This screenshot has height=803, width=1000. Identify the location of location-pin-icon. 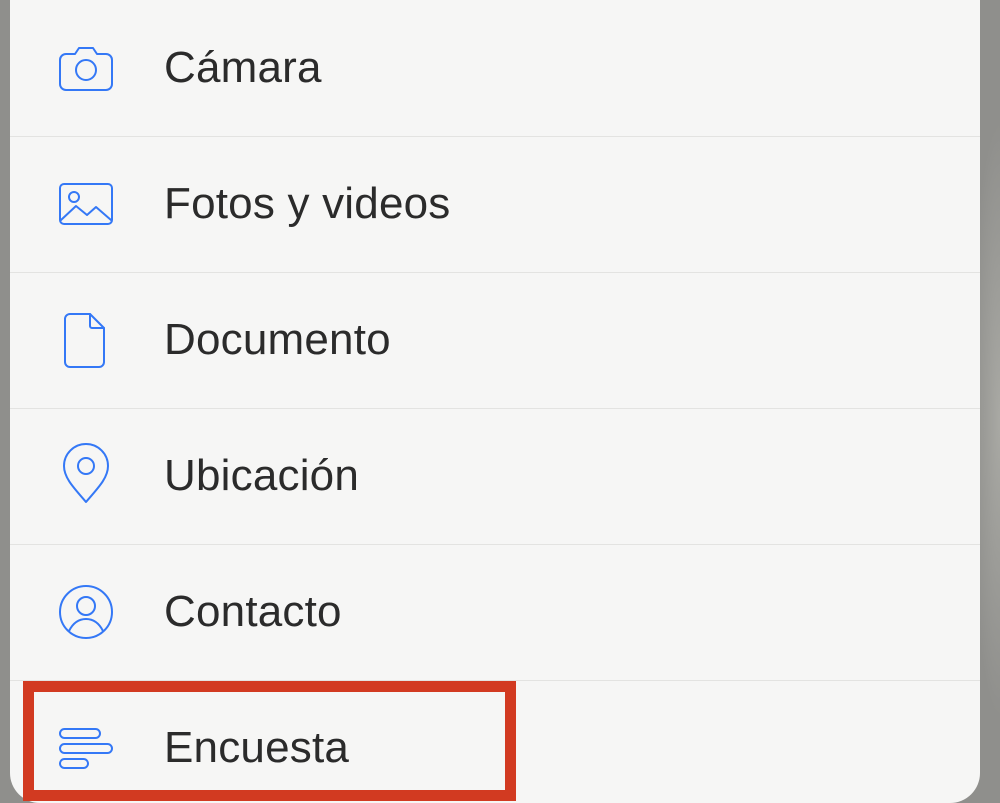
(86, 476).